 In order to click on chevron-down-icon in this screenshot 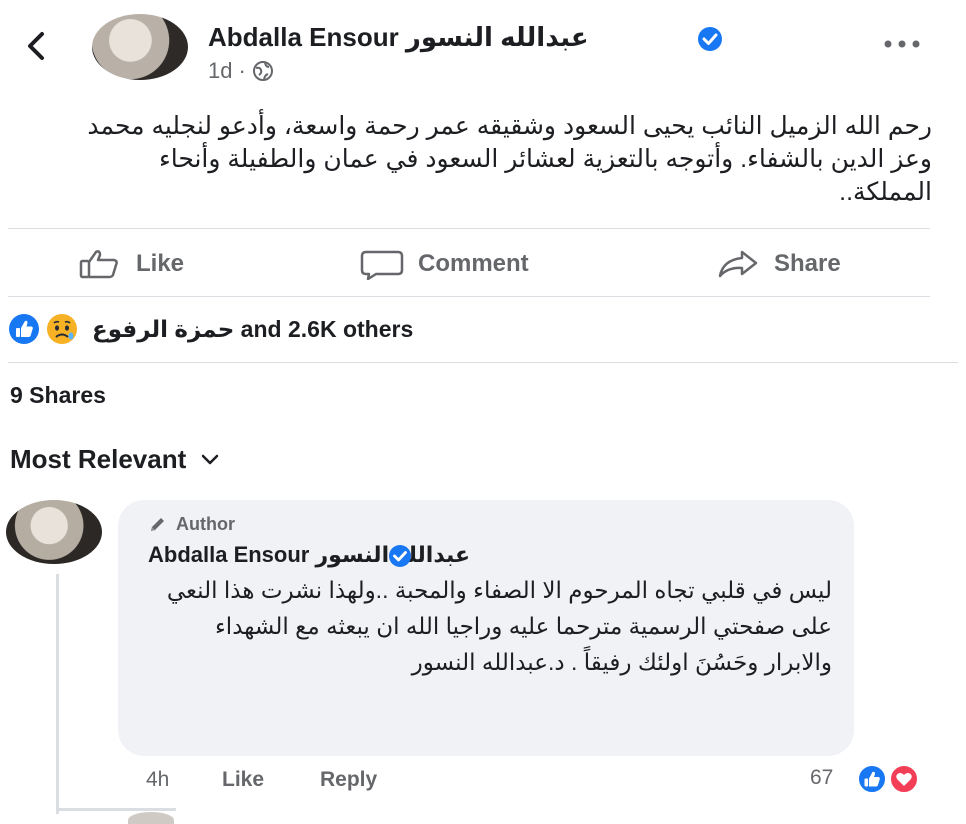, I will do `click(210, 459)`.